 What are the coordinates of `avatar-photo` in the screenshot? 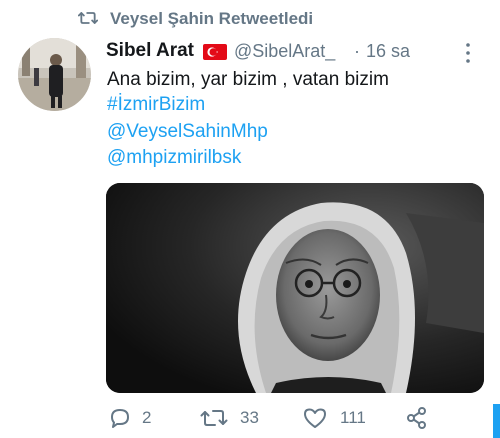 It's located at (54, 74).